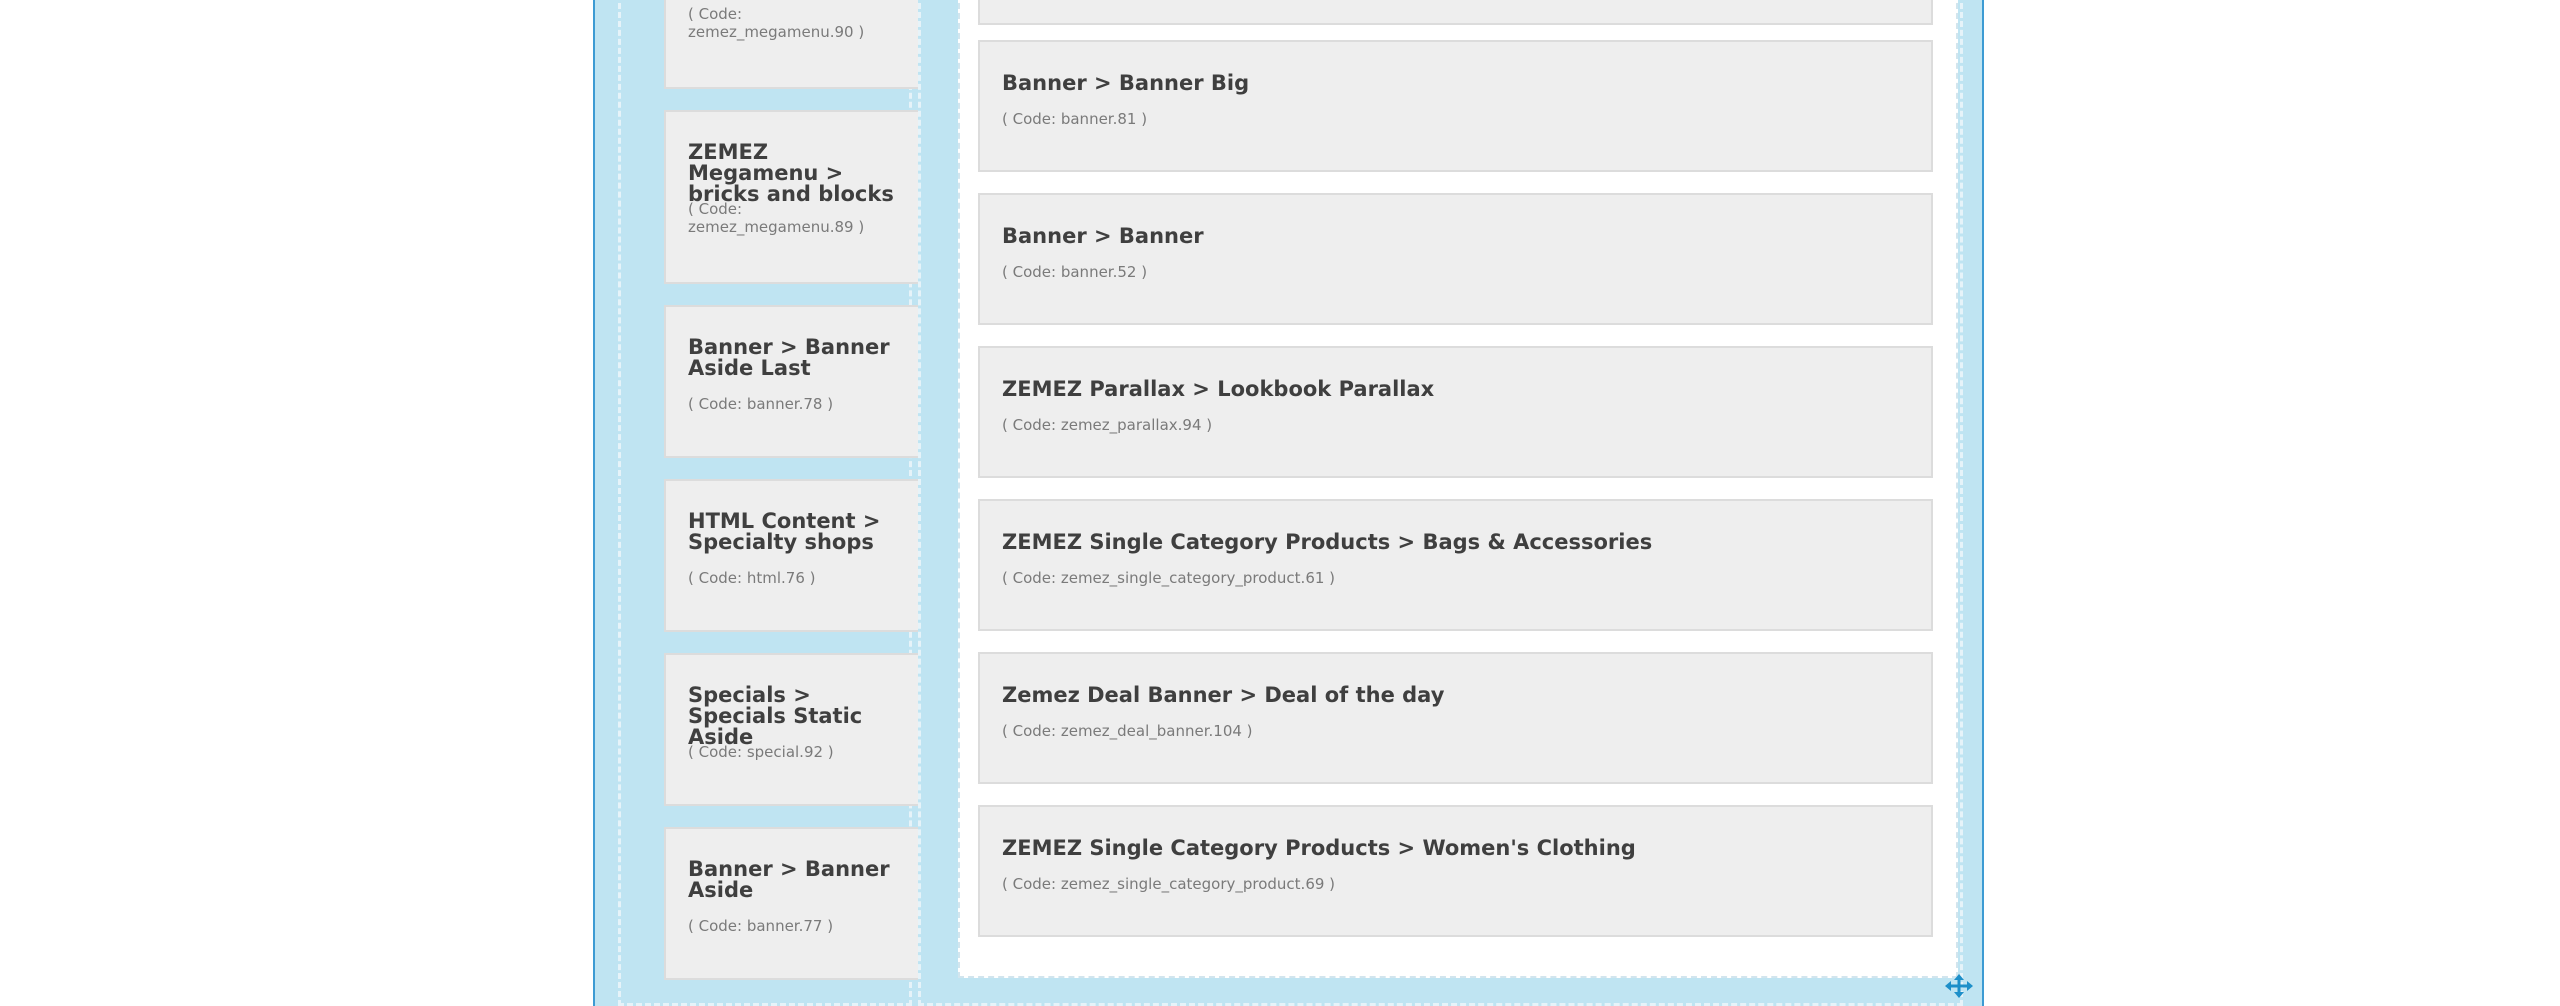  I want to click on module-code: ( Code: banner.52 ), so click(1075, 272).